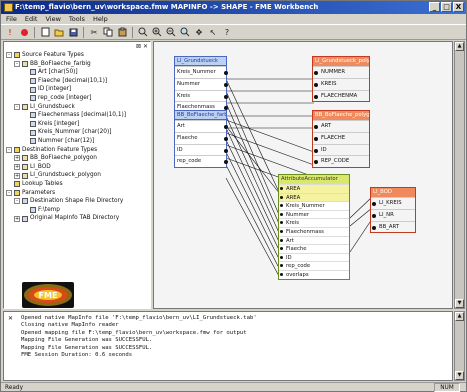 The image size is (467, 392). Describe the element at coordinates (393, 203) in the screenshot. I see `attribute-row: LI_KREIS` at that location.